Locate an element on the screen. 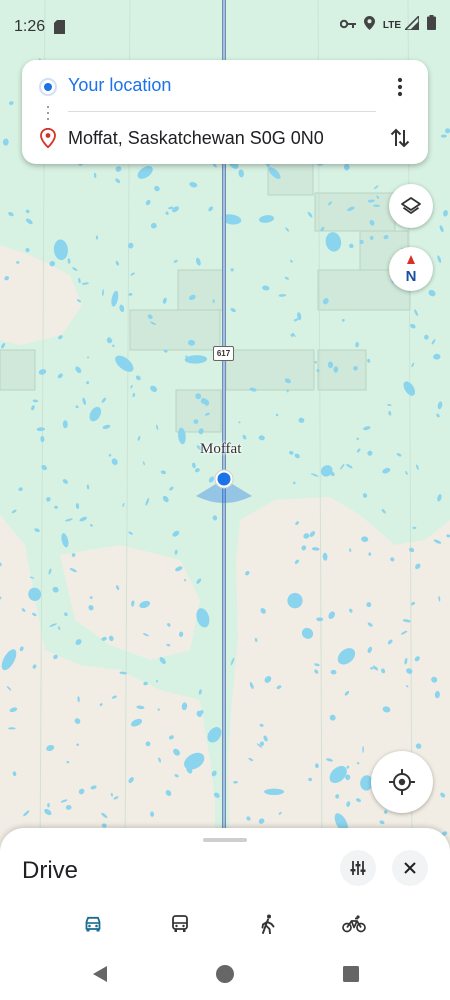 The width and height of the screenshot is (450, 1000). recents-button is located at coordinates (351, 974).